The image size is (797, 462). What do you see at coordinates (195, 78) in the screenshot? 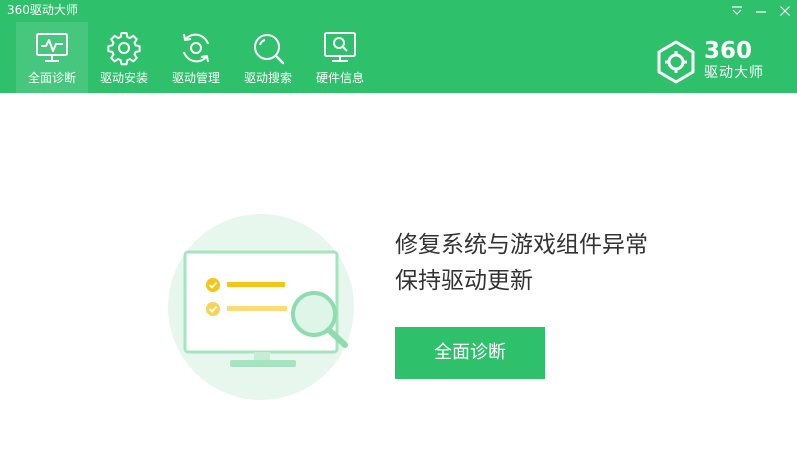
I see `nav-label: 驱动管理` at bounding box center [195, 78].